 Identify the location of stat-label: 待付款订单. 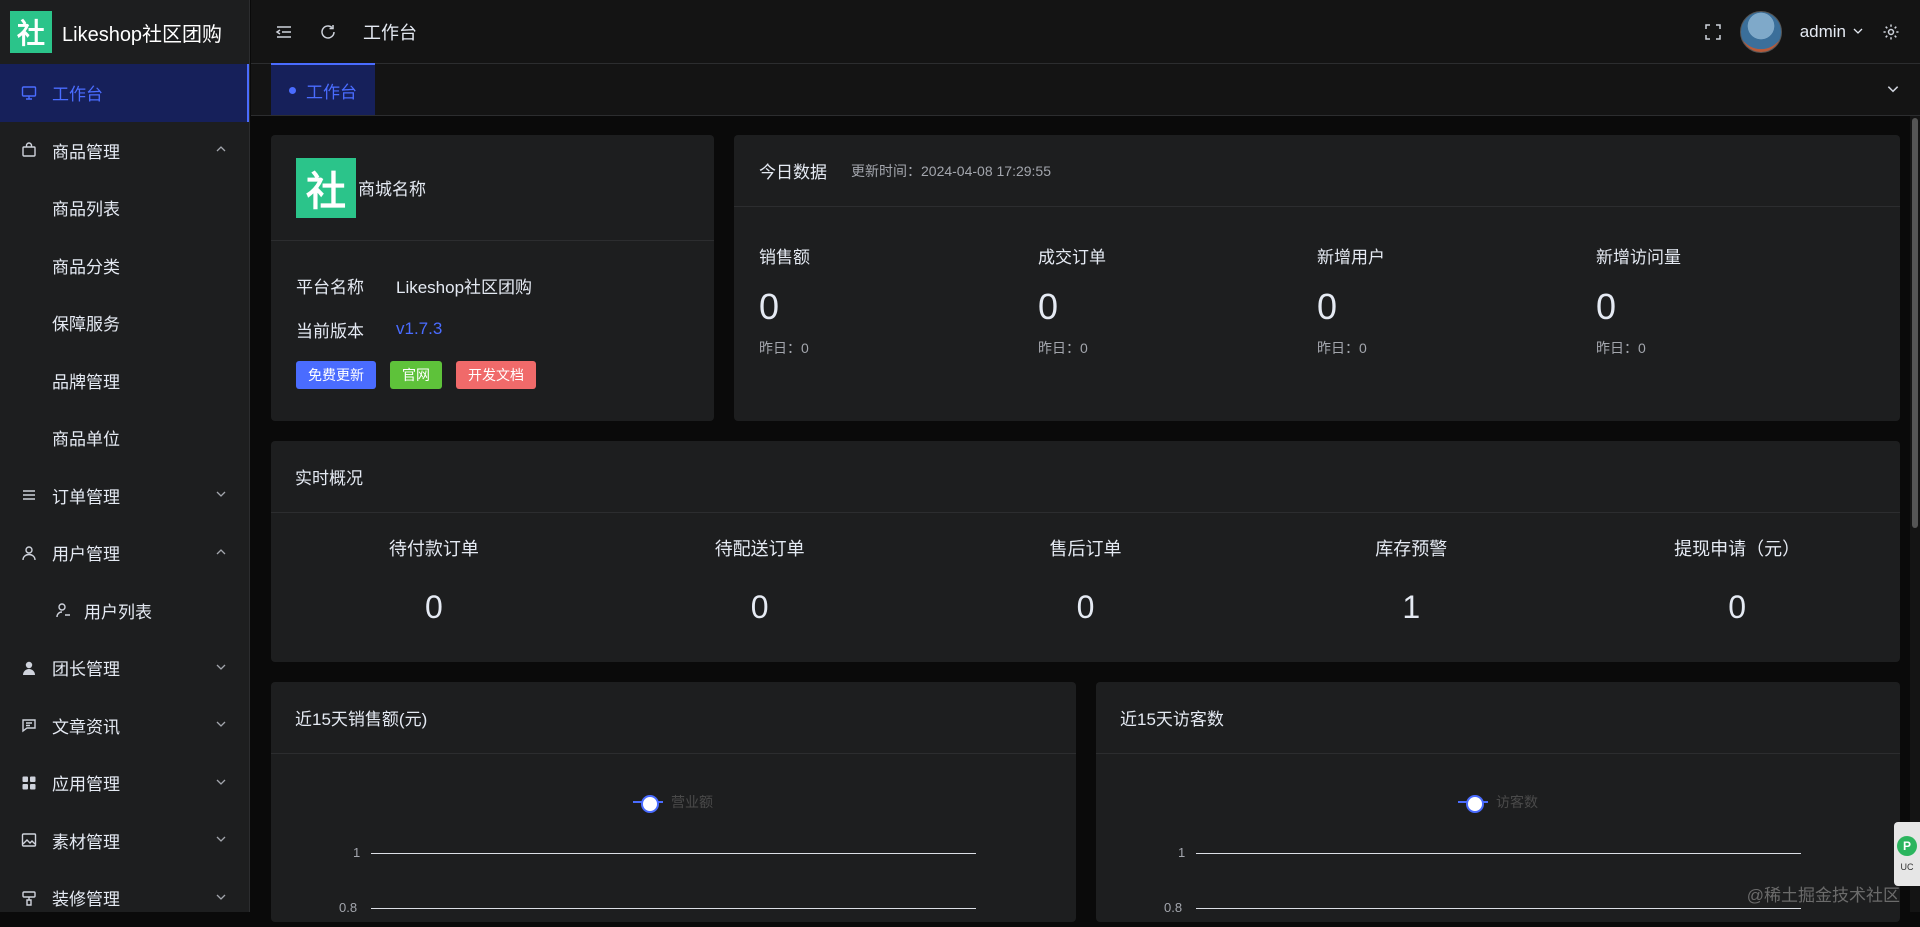
(433, 549).